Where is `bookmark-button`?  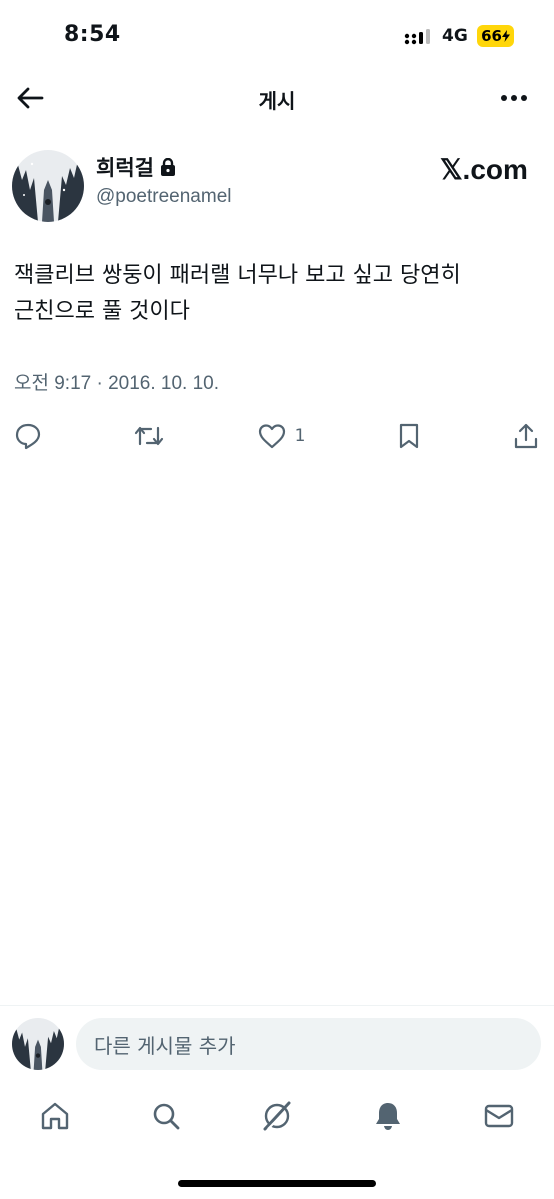
bookmark-button is located at coordinates (409, 436).